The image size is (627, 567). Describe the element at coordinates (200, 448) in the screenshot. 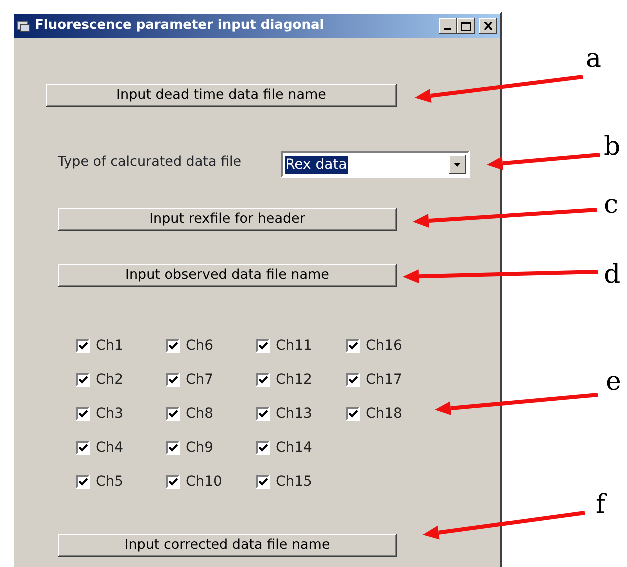

I see `checkbox-label: Ch9` at that location.